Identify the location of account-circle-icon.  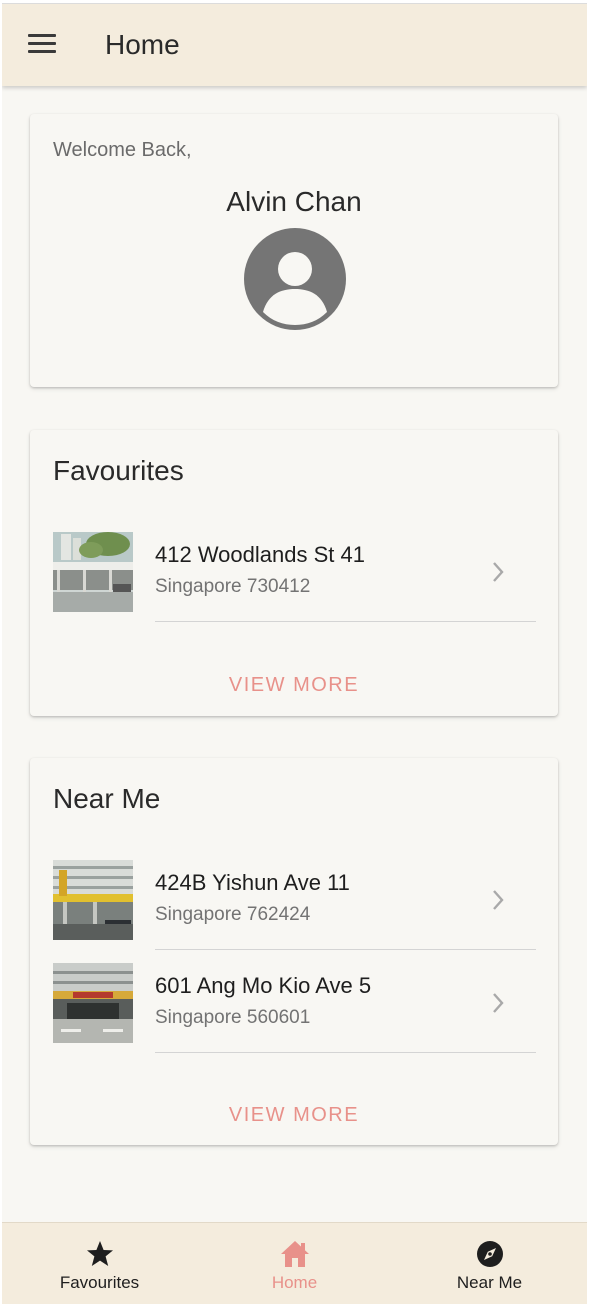
(295, 279).